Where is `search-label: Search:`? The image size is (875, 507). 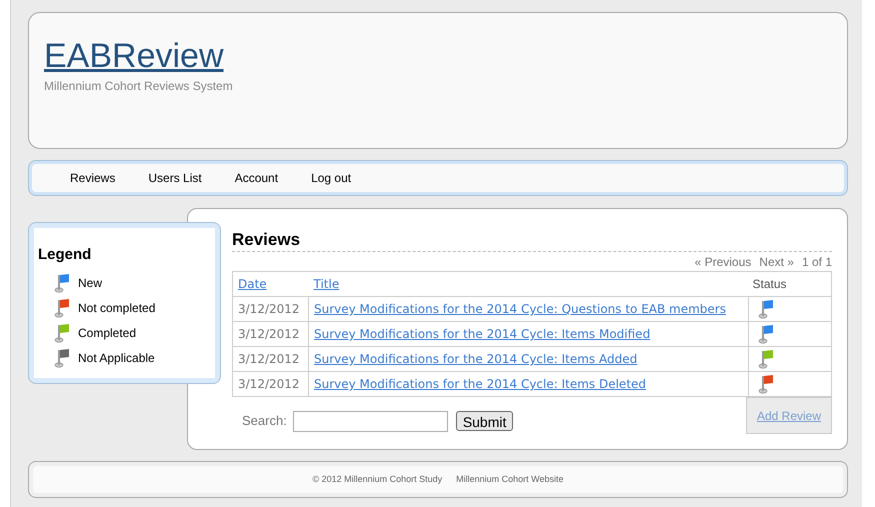 search-label: Search: is located at coordinates (264, 421).